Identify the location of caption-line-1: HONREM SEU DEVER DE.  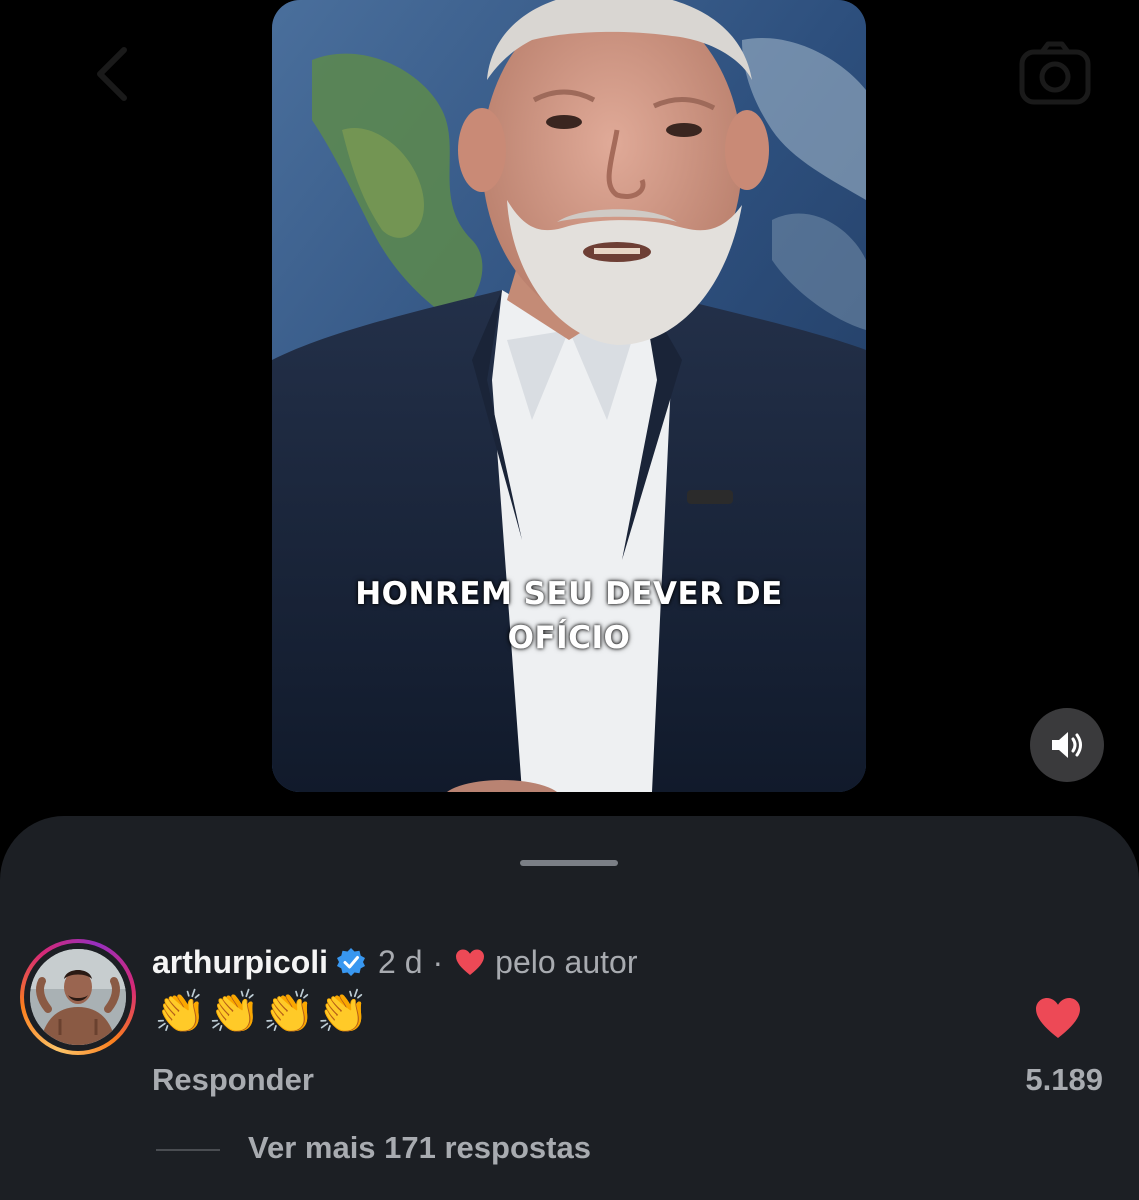
(569, 594).